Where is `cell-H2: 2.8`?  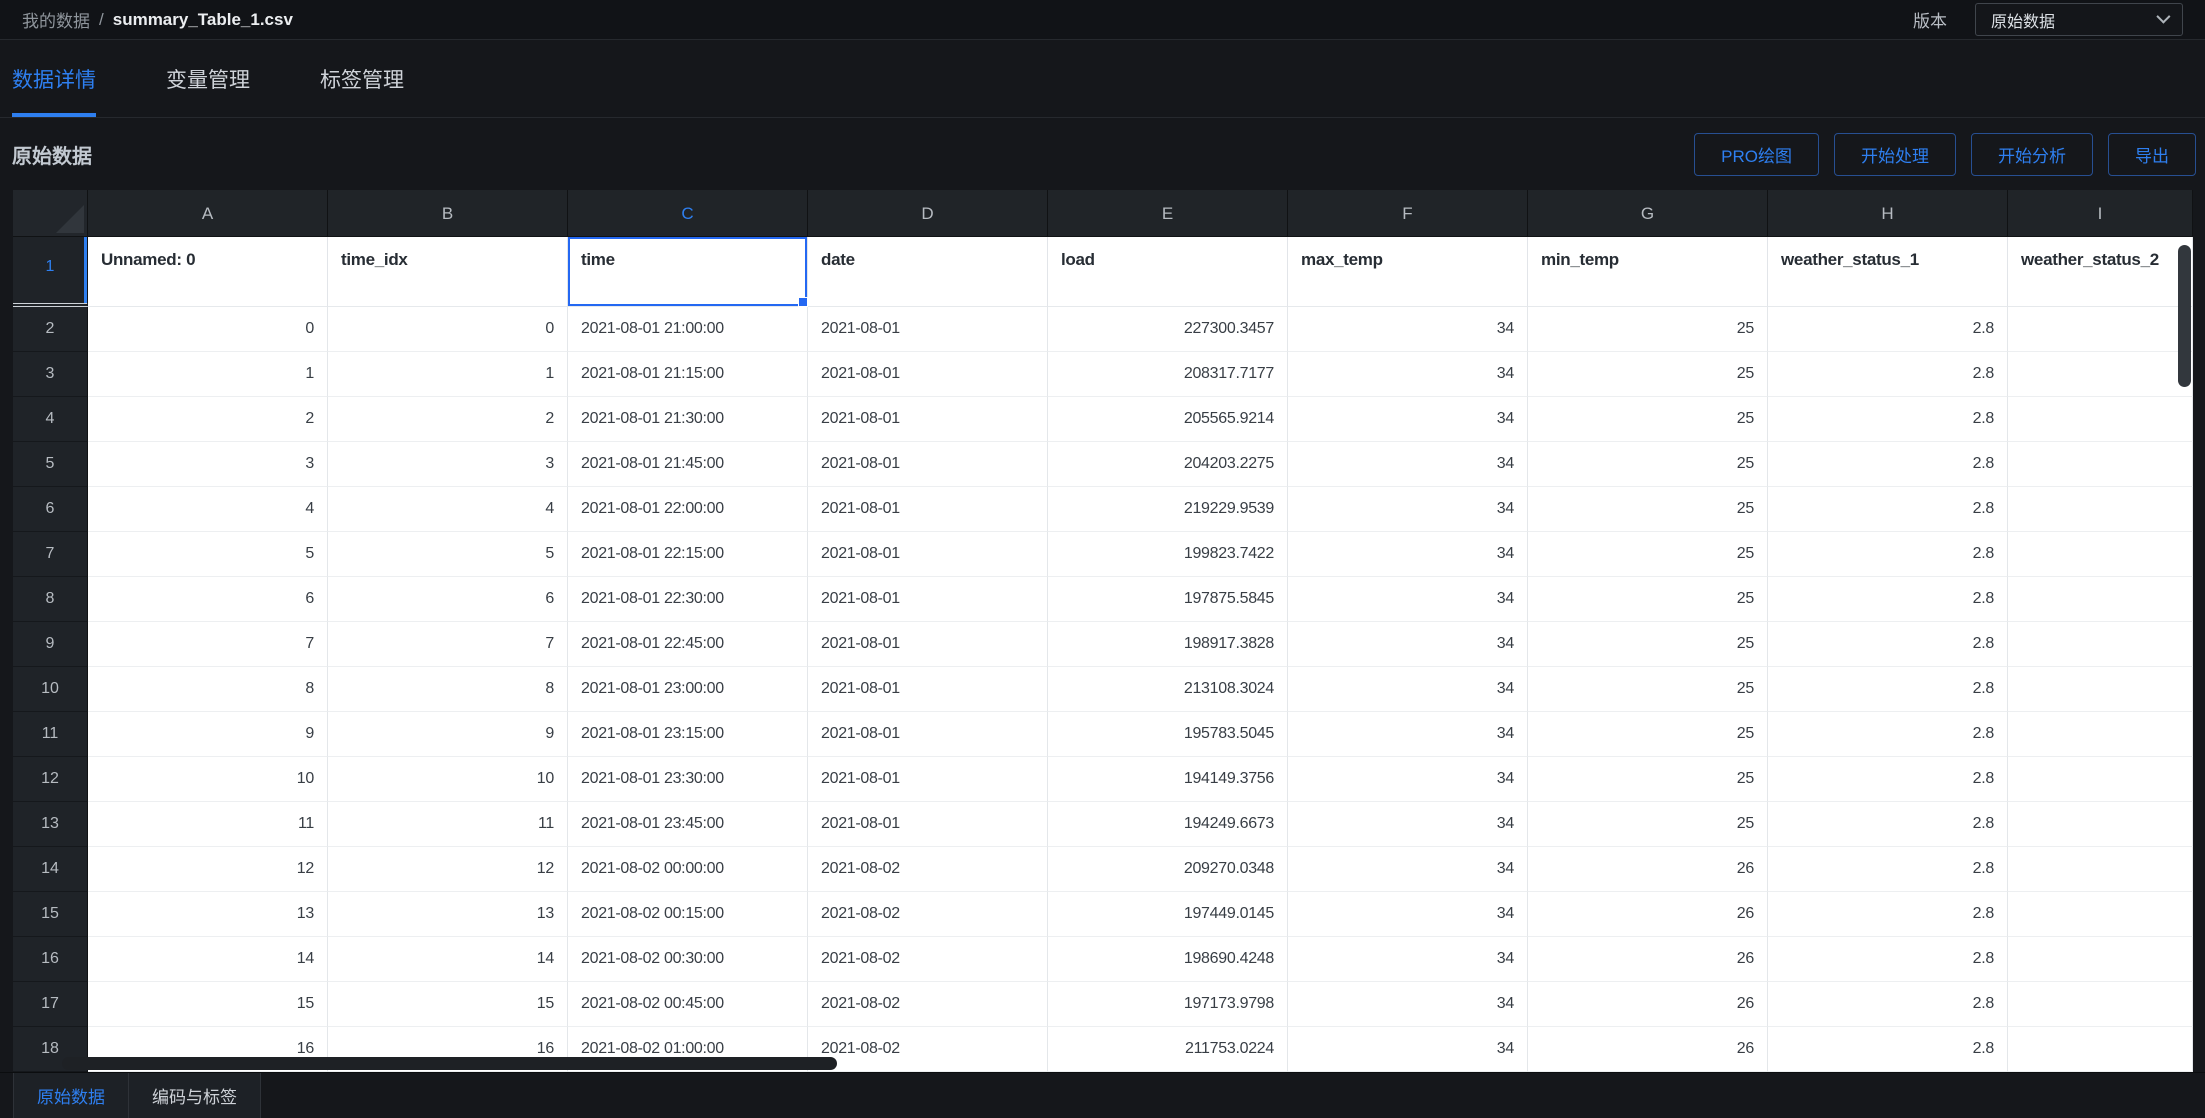 cell-H2: 2.8 is located at coordinates (1888, 329).